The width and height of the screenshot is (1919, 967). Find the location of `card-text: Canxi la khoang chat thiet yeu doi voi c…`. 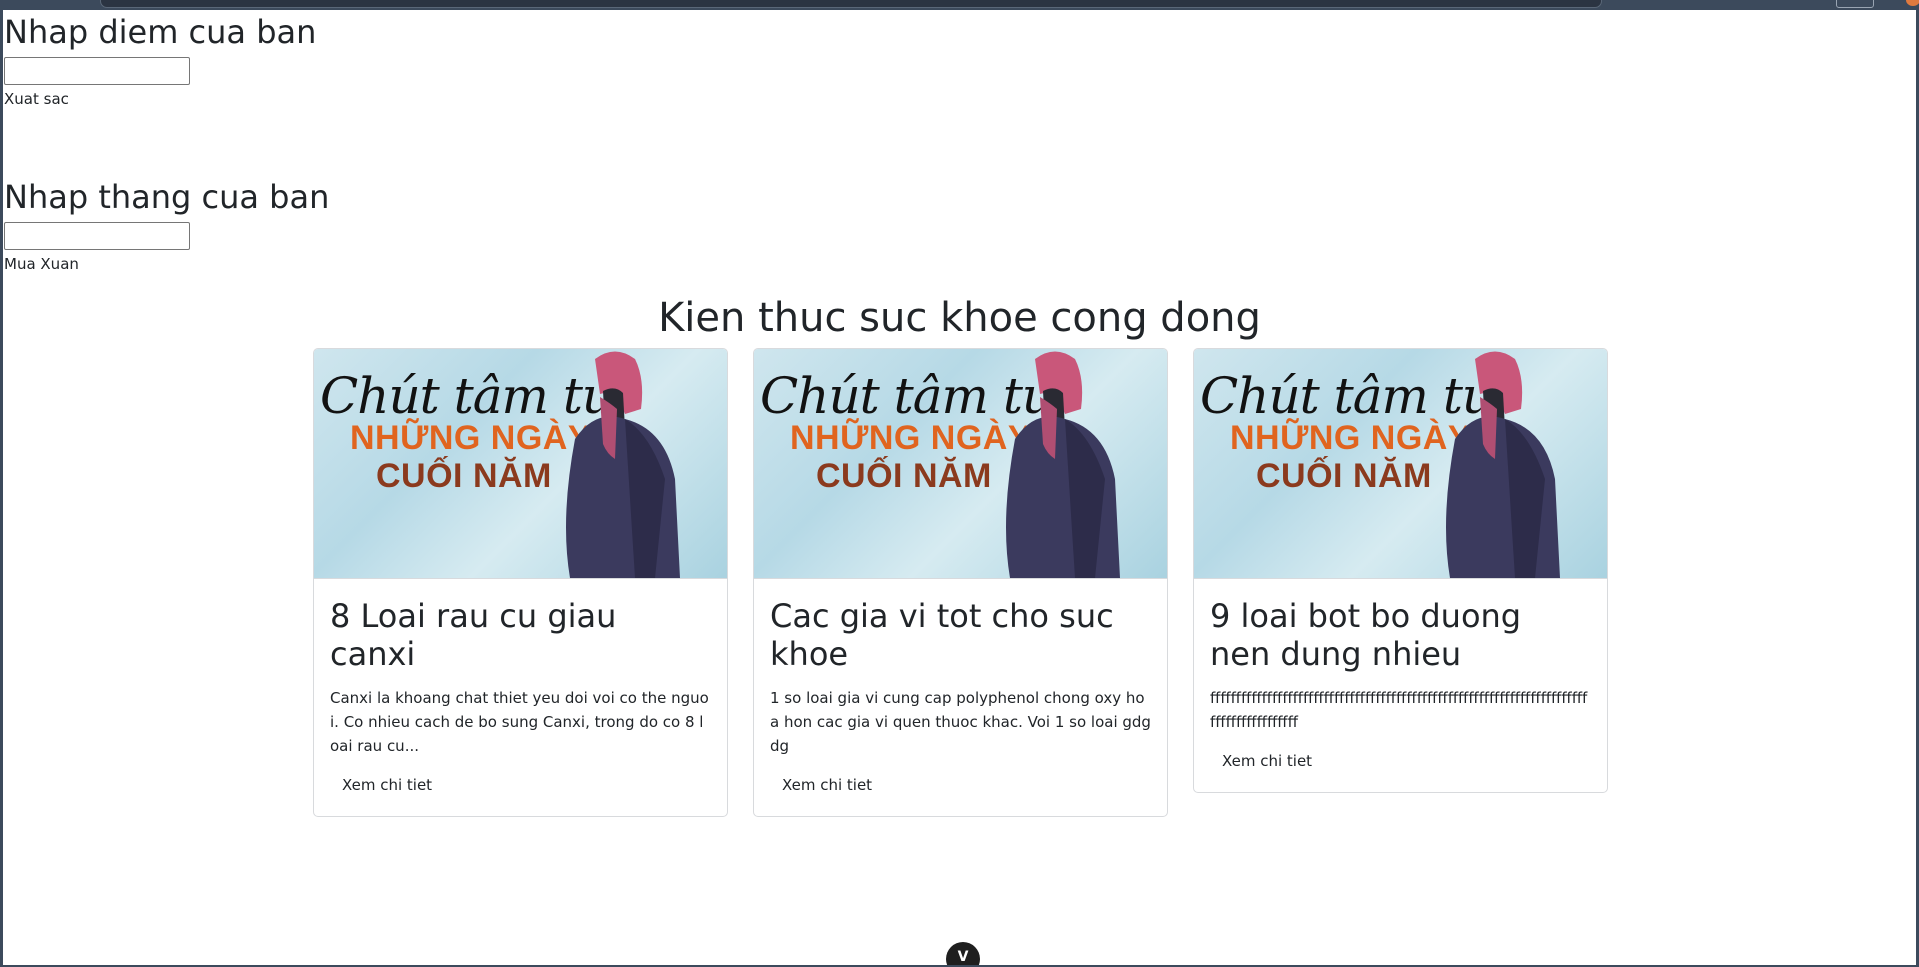

card-text: Canxi la khoang chat thiet yeu doi voi c… is located at coordinates (519, 721).